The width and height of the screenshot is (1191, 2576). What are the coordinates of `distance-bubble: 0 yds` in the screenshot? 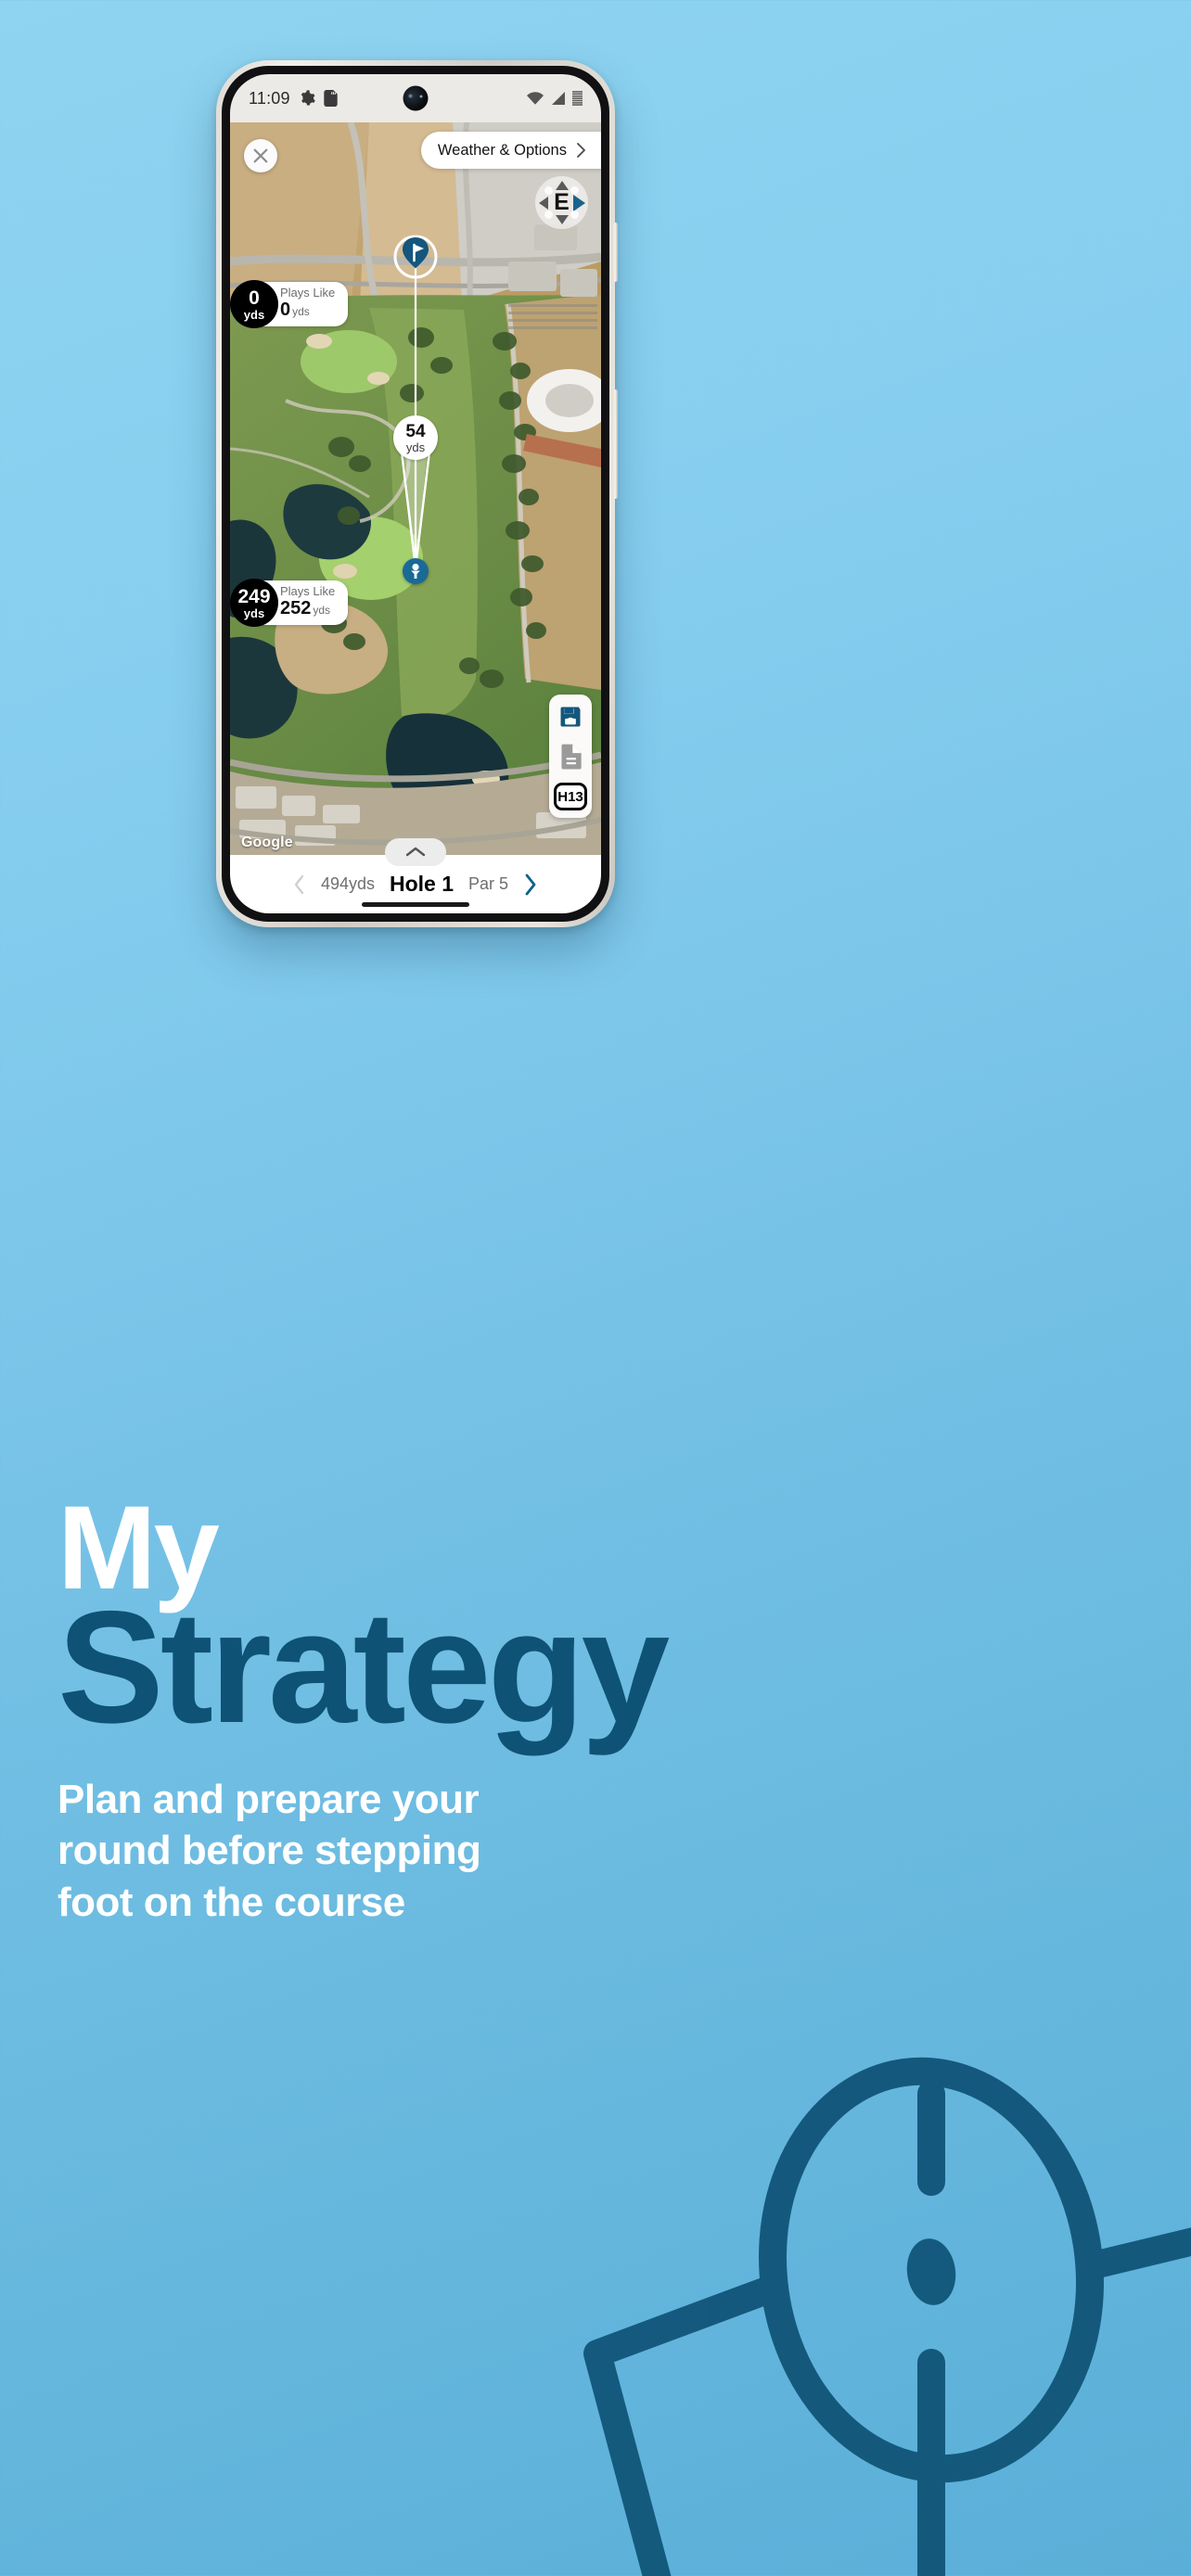 It's located at (254, 304).